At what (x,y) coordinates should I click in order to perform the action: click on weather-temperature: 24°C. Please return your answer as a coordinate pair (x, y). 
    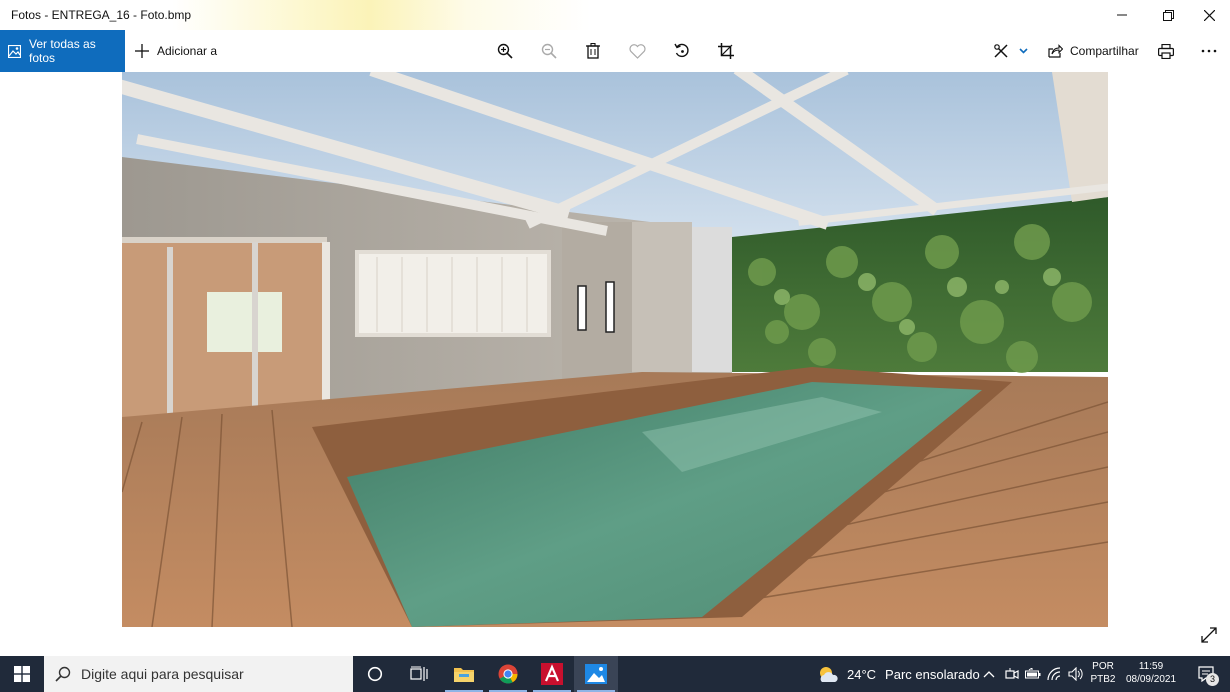
    Looking at the image, I should click on (862, 674).